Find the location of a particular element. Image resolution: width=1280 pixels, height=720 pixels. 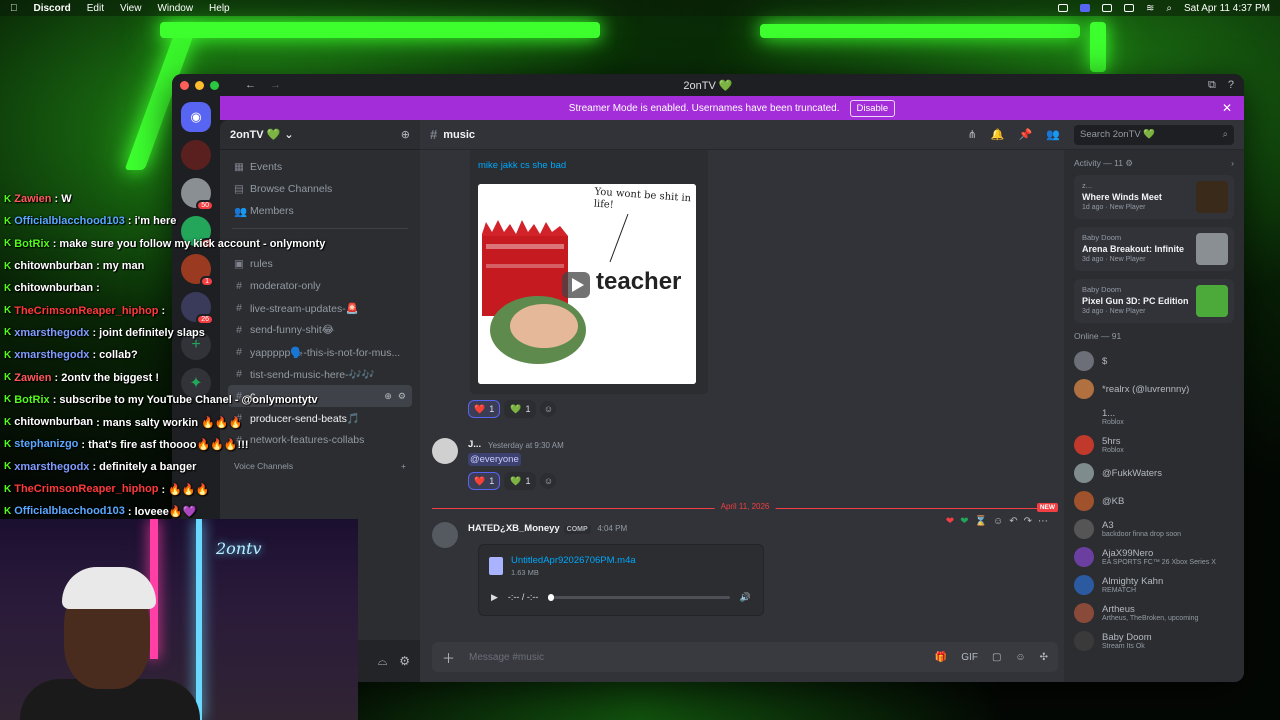

headphones-icon: ⌓ is located at coordinates (383, 661).